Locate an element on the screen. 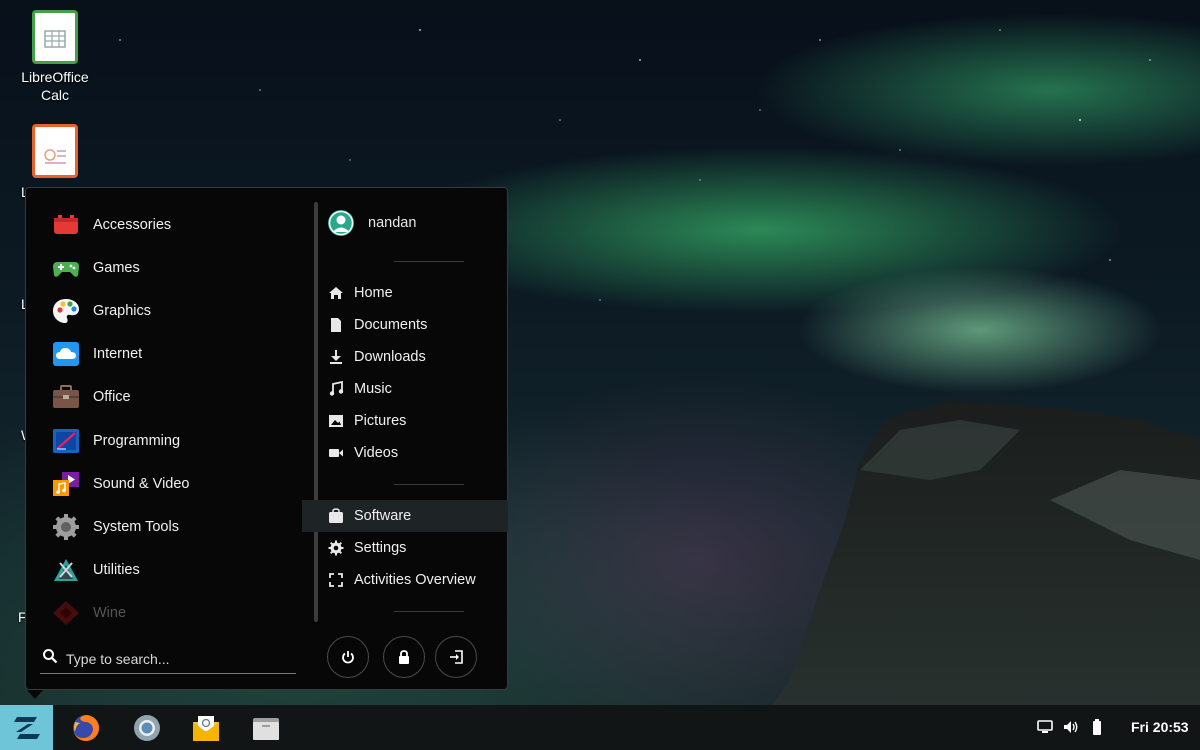 The width and height of the screenshot is (1200, 750). zorin-menu-button is located at coordinates (26, 727).